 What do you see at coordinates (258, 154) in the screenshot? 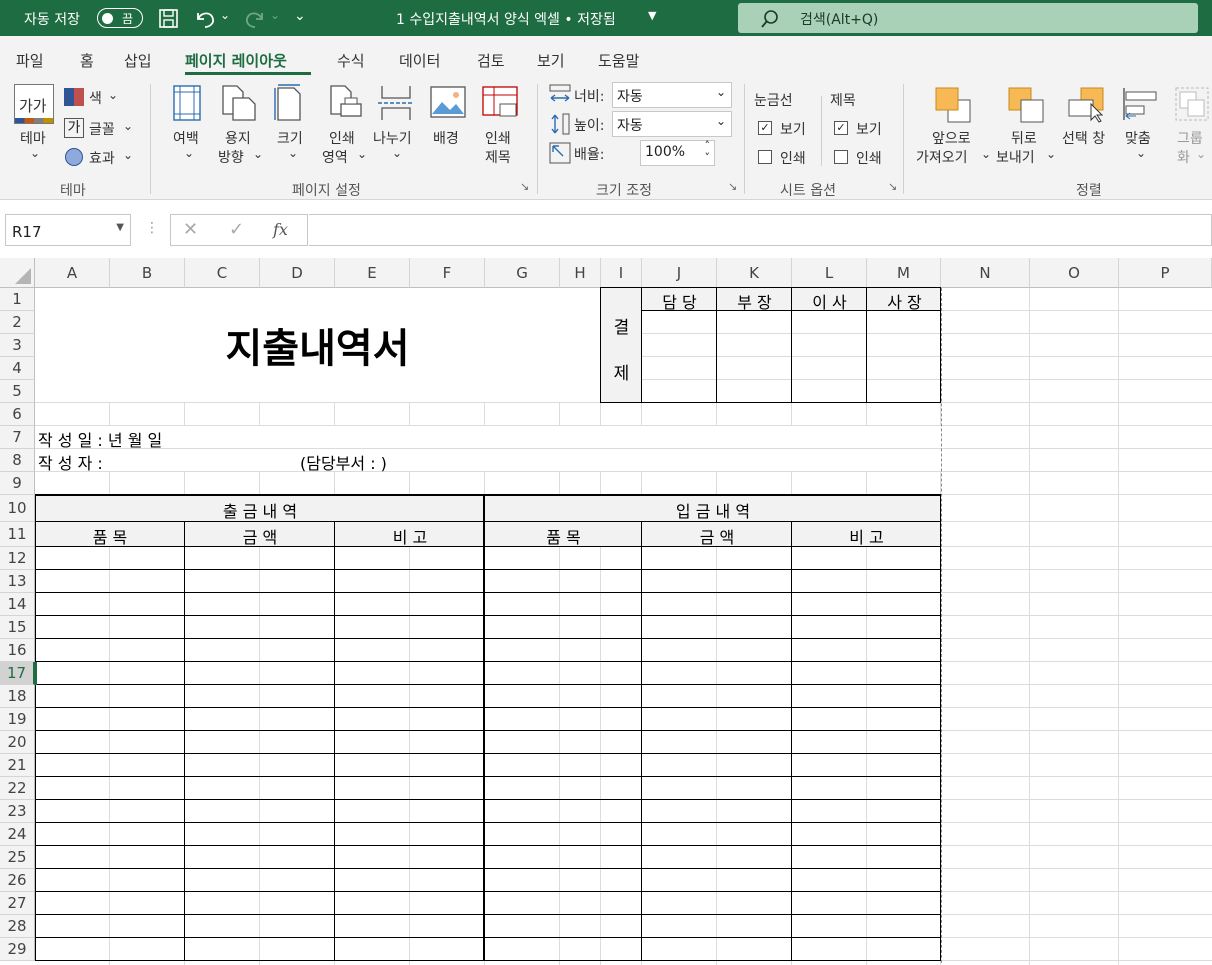
I see `orientation-dropdown-icon: ⌄` at bounding box center [258, 154].